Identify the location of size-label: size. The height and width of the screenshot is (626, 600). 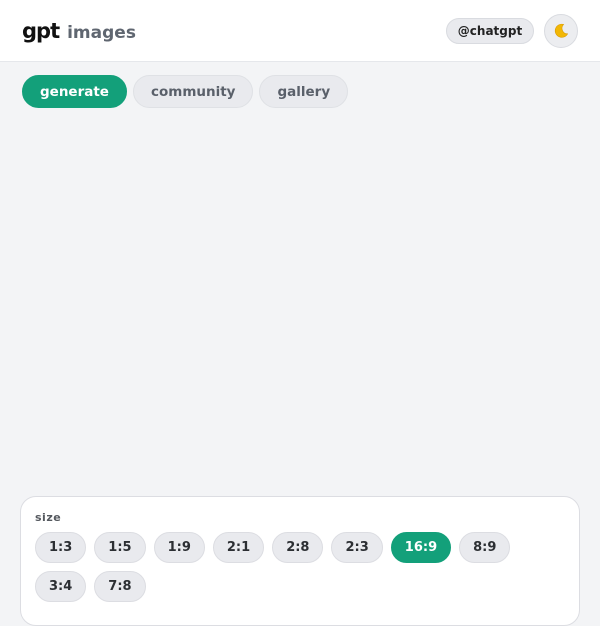
(48, 517).